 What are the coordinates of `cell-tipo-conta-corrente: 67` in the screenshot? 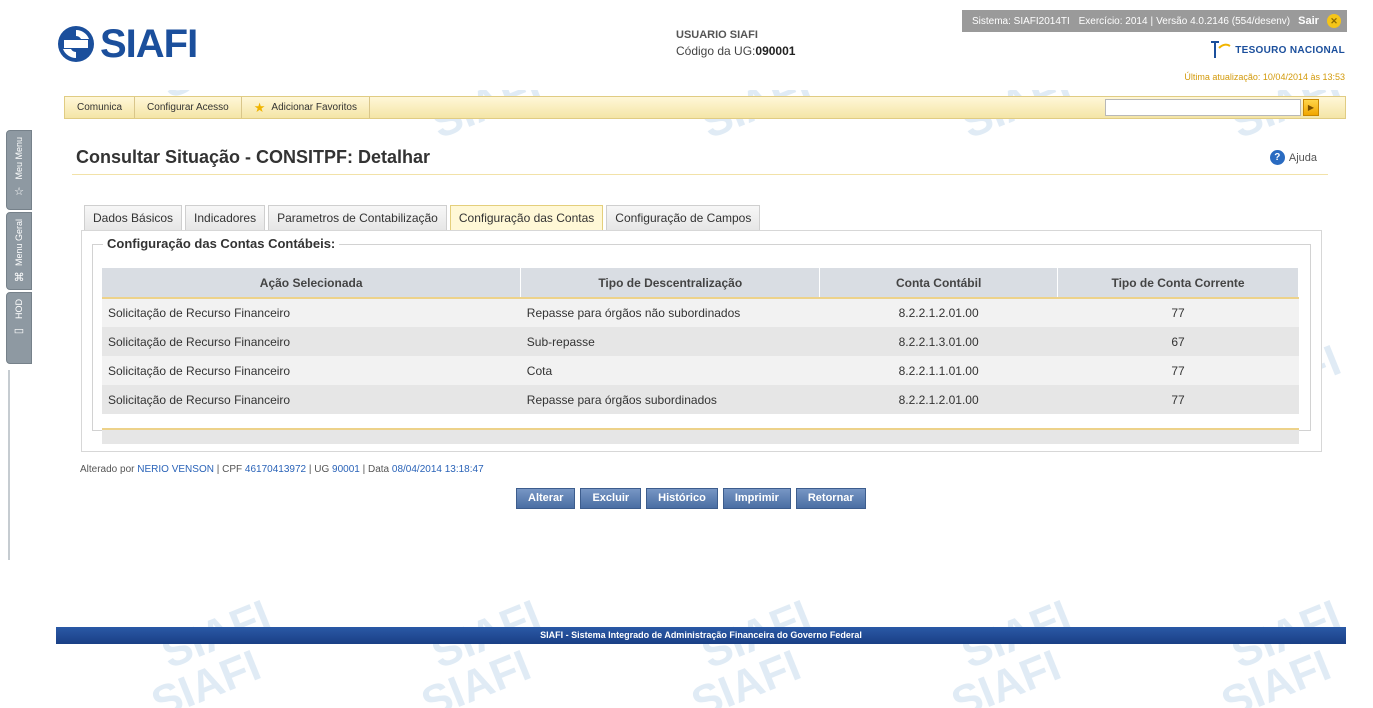 It's located at (1178, 341).